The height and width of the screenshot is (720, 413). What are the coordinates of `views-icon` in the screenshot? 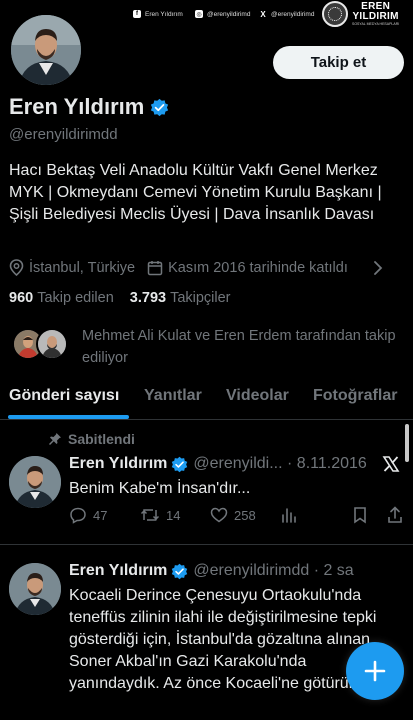 It's located at (289, 515).